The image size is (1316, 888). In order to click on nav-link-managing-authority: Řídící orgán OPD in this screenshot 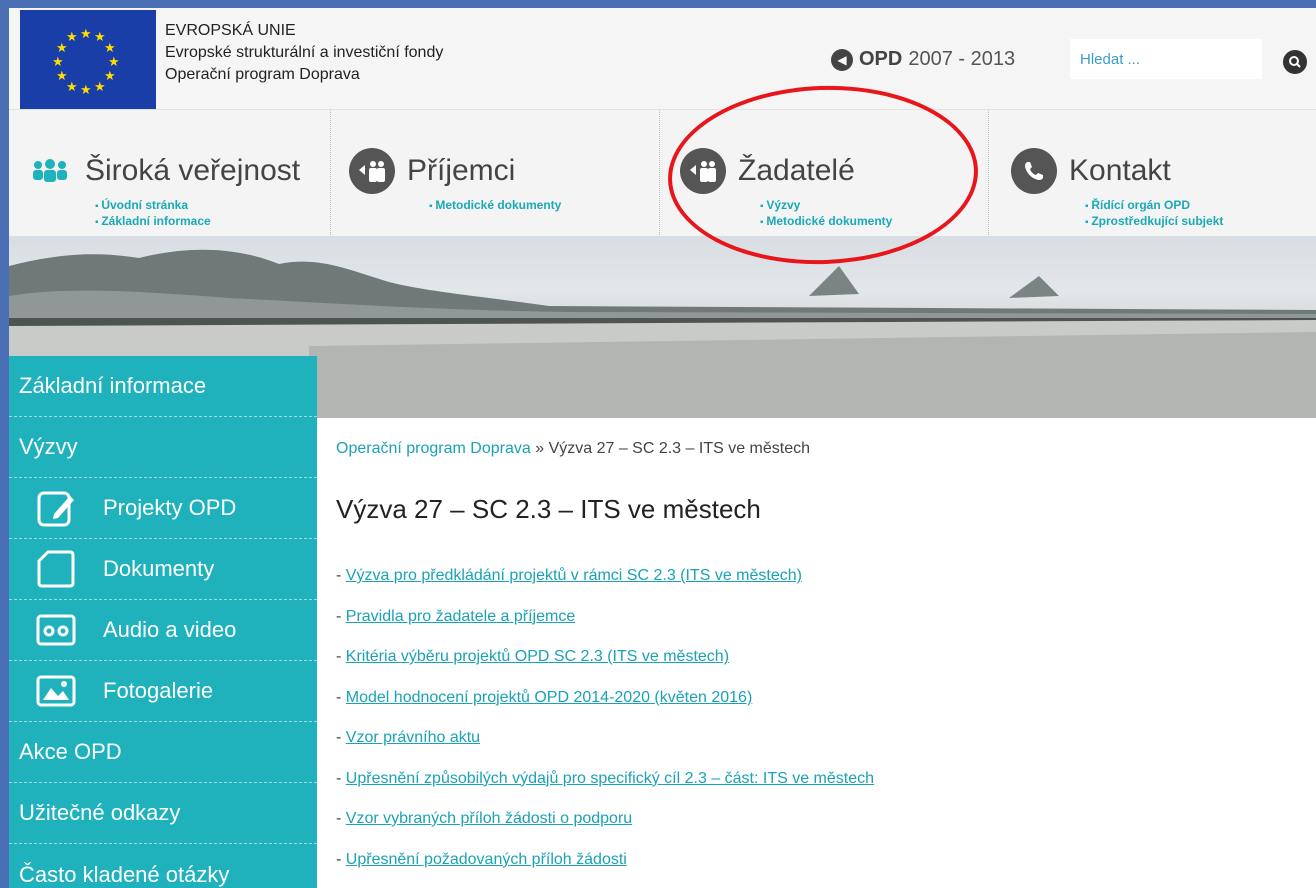, I will do `click(1154, 206)`.